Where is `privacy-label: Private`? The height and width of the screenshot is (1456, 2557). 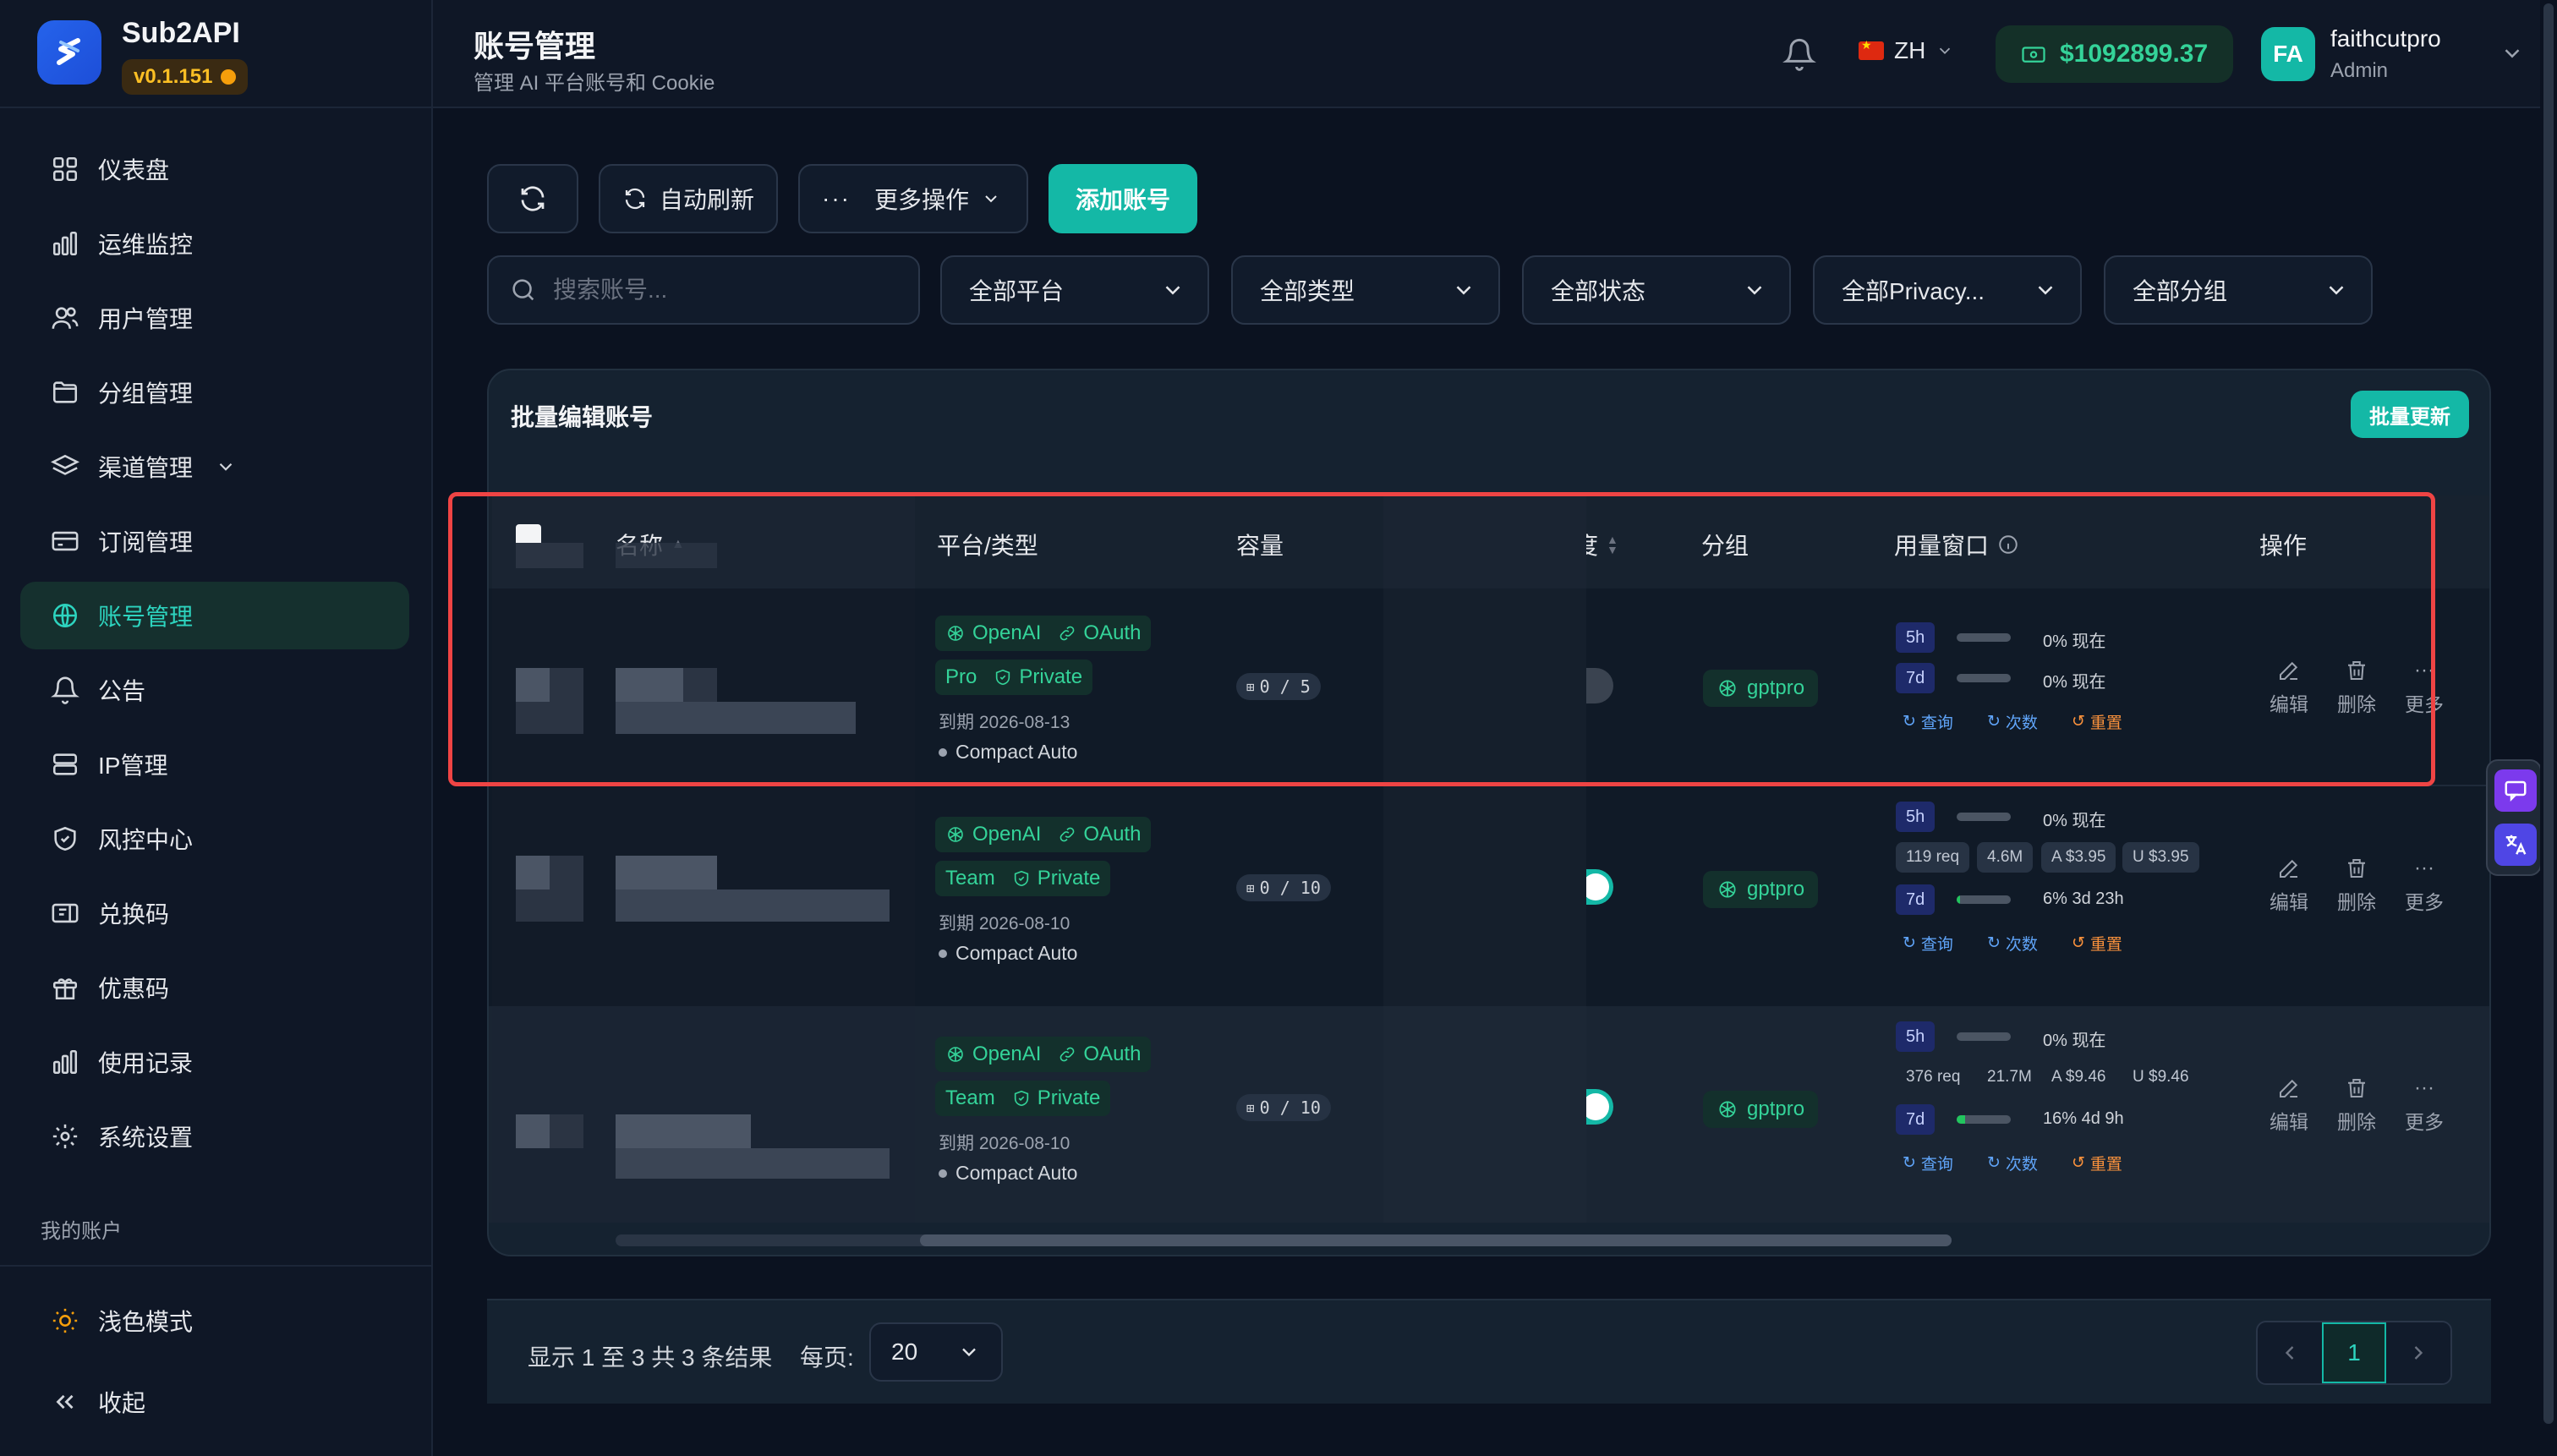 privacy-label: Private is located at coordinates (1069, 1098).